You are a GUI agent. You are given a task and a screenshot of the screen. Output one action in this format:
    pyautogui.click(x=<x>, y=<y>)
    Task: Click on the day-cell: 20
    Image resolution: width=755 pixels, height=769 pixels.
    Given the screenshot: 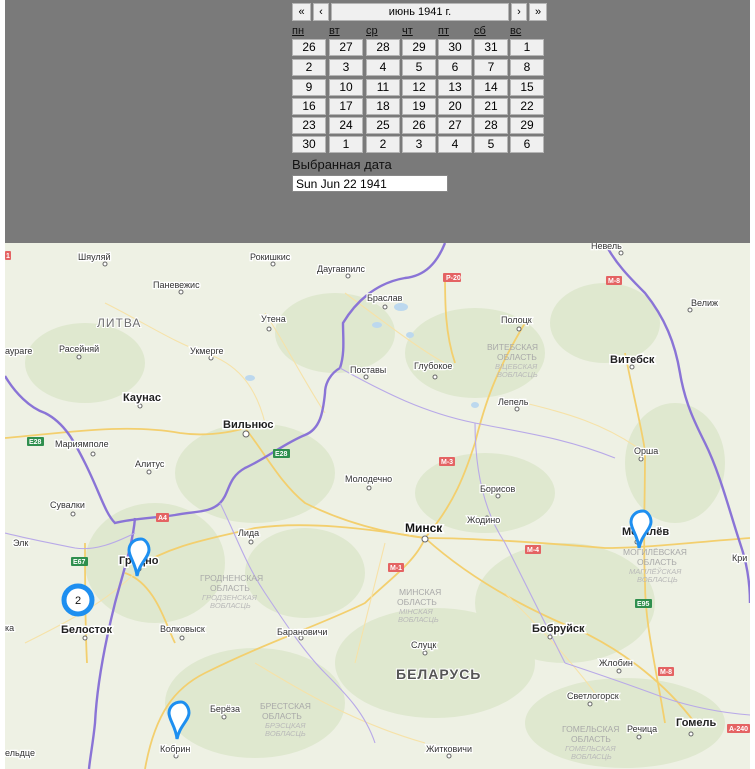 What is the action you would take?
    pyautogui.click(x=455, y=106)
    